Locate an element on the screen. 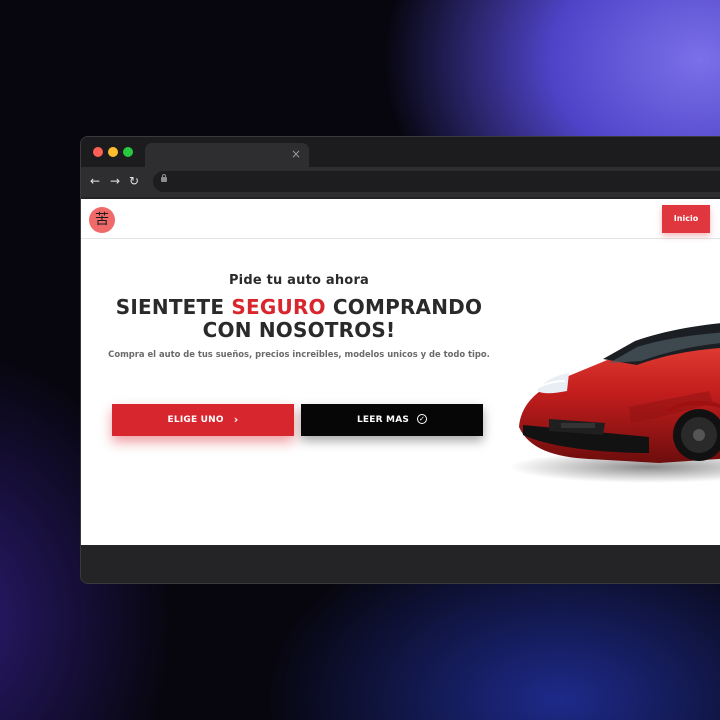 This screenshot has width=720, height=720. logo-icon: 苦 is located at coordinates (102, 220).